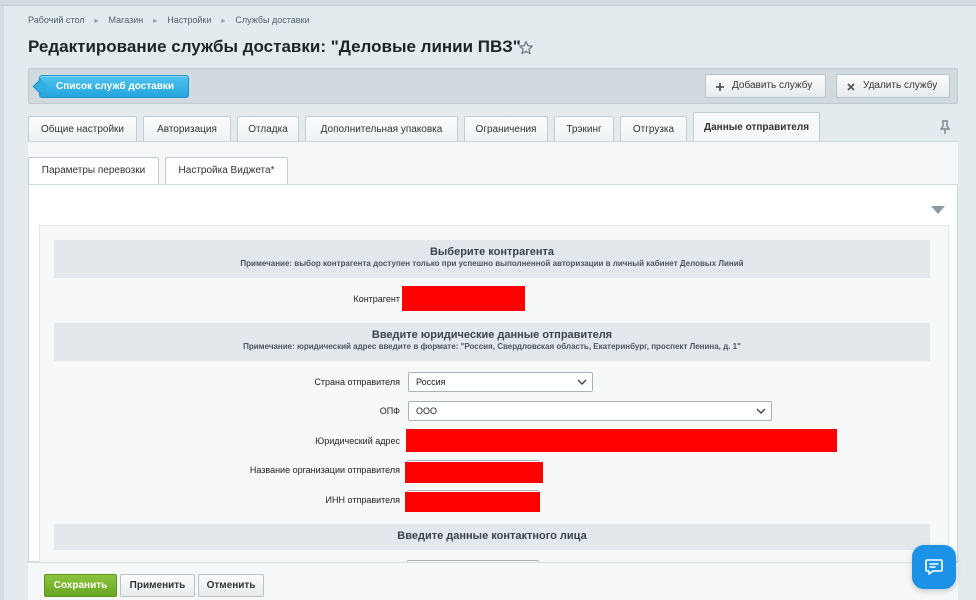 The height and width of the screenshot is (600, 976). I want to click on delete-service-button: Удалить службу, so click(893, 86).